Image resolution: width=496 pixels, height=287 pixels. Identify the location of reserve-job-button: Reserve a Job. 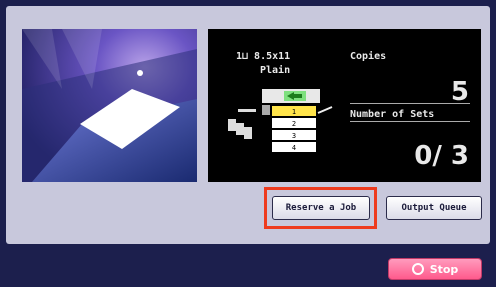
(321, 208).